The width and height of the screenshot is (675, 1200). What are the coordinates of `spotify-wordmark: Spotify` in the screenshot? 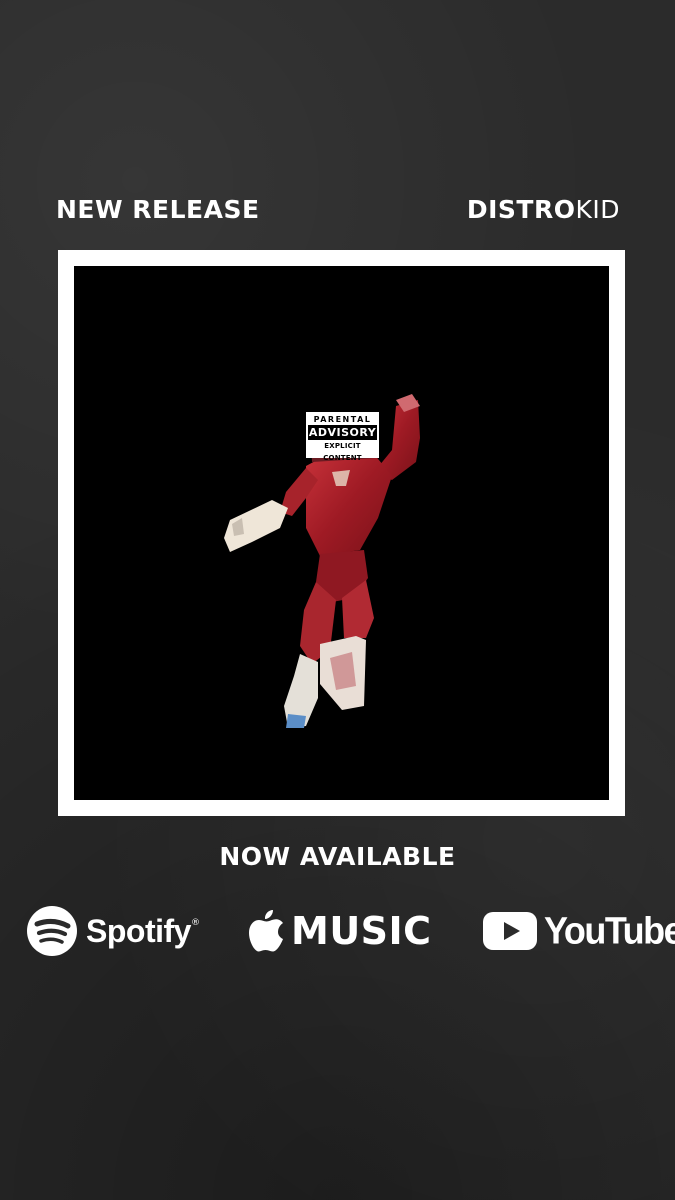 It's located at (138, 930).